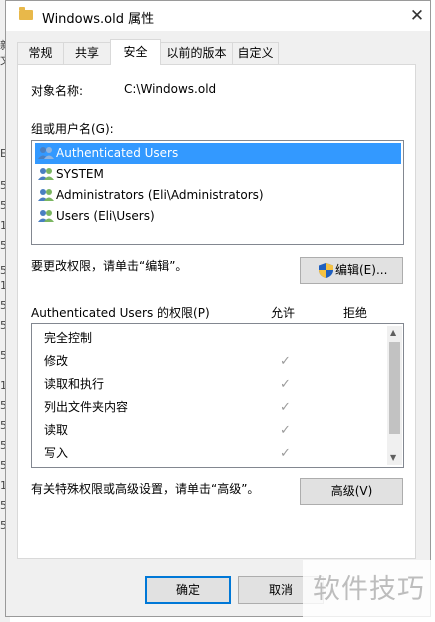  Describe the element at coordinates (218, 16) in the screenshot. I see `title-bar: Windows.old 属性 ✕` at that location.